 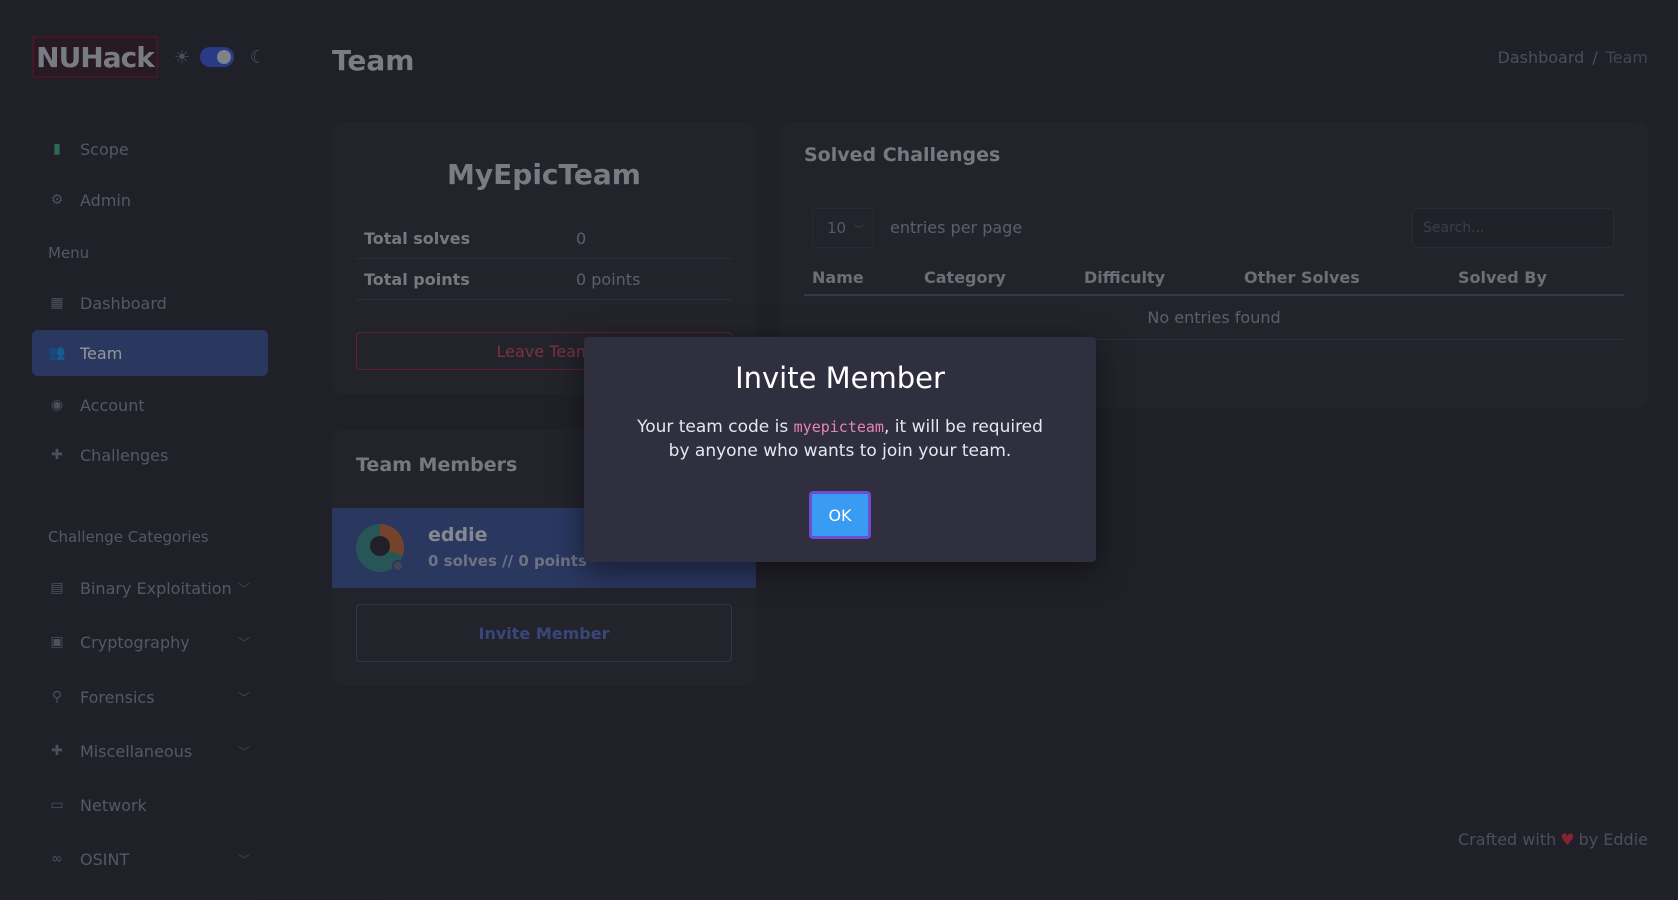 I want to click on team-code: myepicteam, so click(x=838, y=427).